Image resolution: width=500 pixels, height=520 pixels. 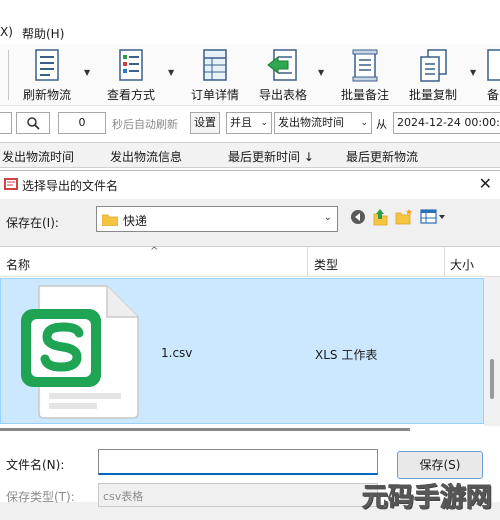 I want to click on scrollbar-thumb, so click(x=492, y=379).